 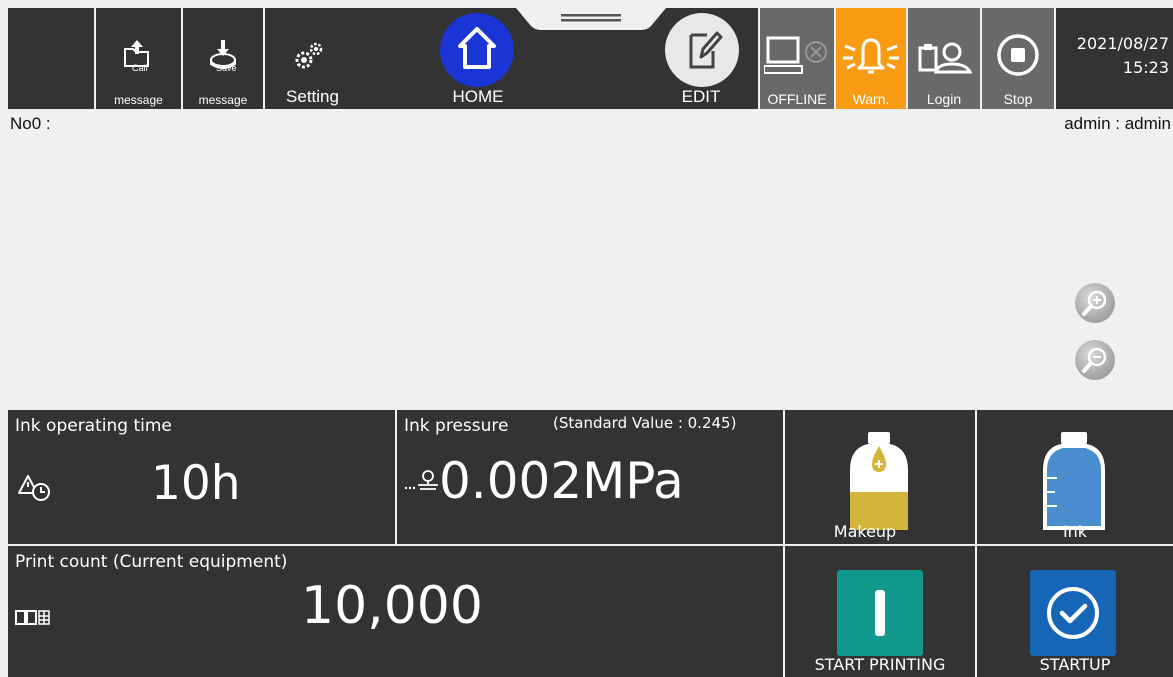 I want to click on ink-button: Ink, so click(x=1075, y=477).